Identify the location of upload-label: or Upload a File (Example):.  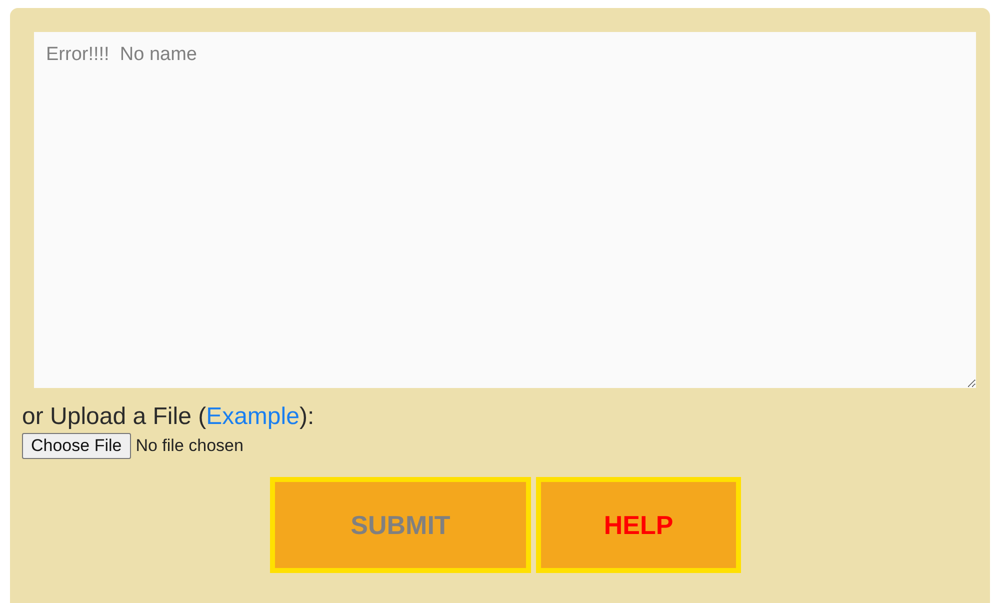
(168, 417).